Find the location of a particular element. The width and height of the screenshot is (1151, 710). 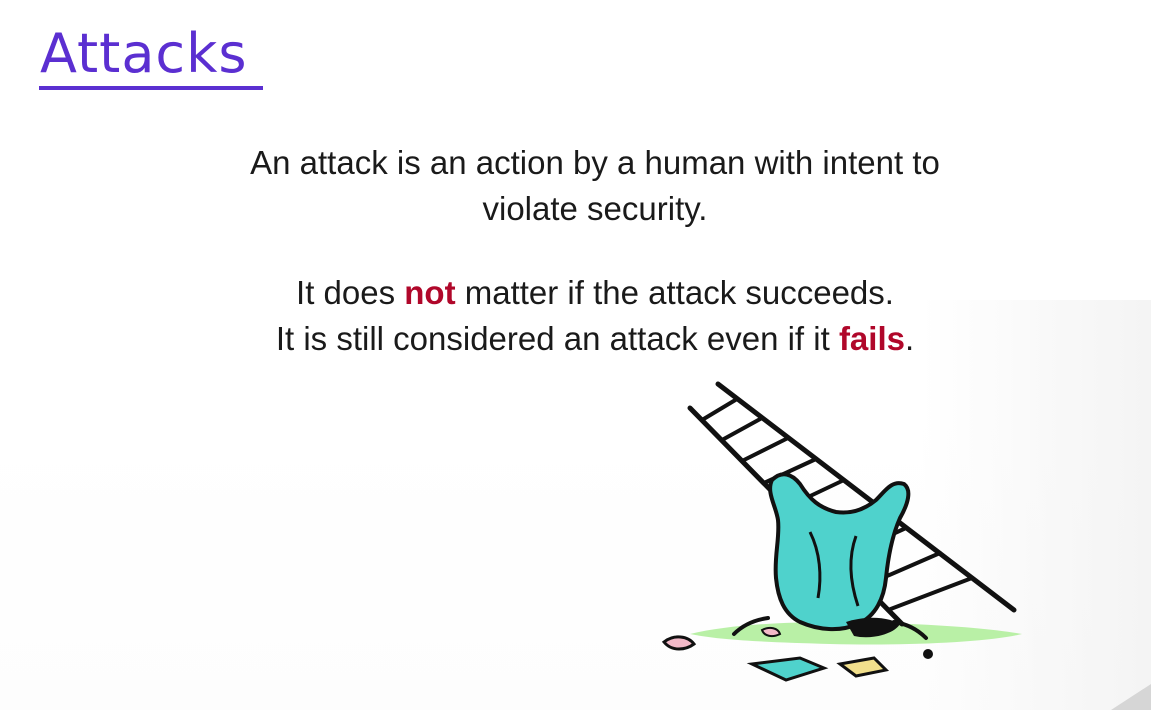

debris-dot is located at coordinates (928, 654).